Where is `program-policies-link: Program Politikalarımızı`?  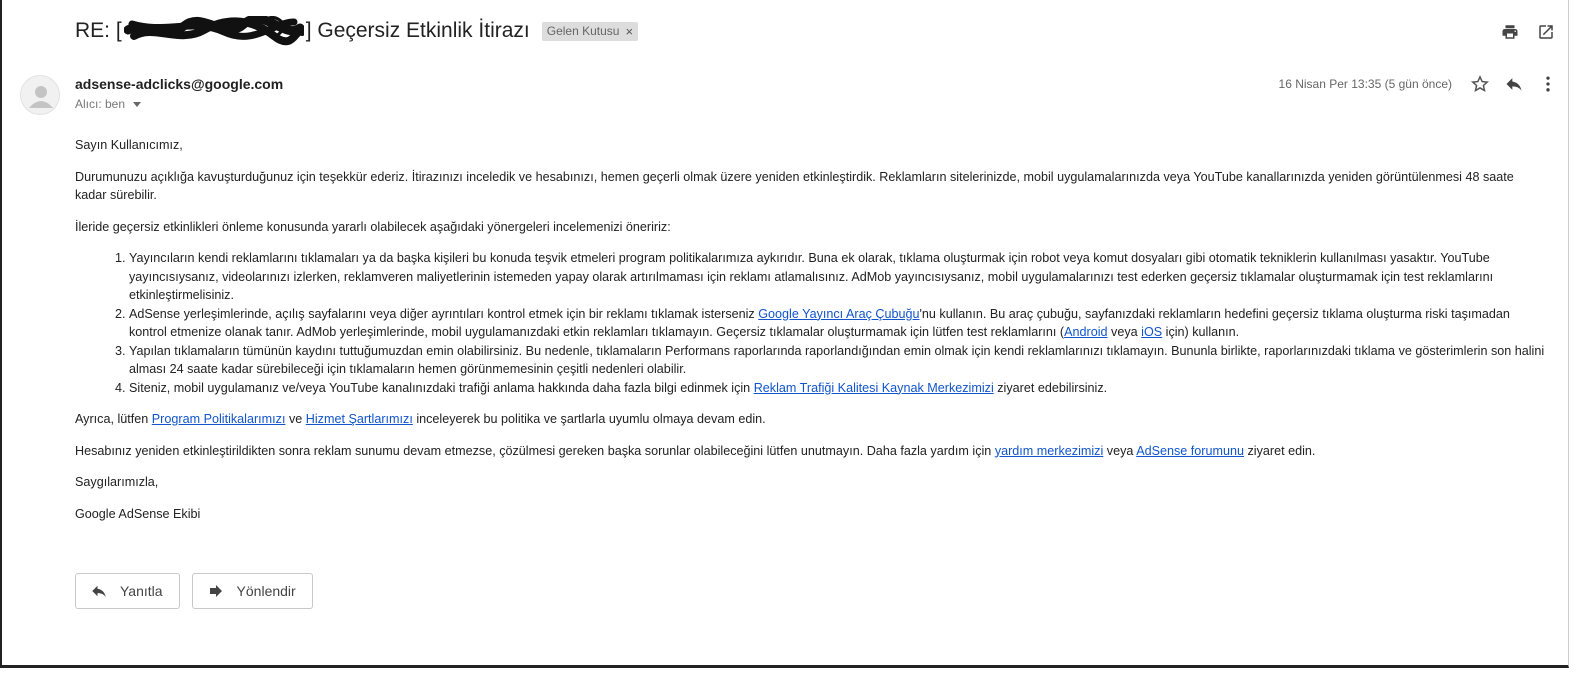 program-policies-link: Program Politikalarımızı is located at coordinates (219, 419).